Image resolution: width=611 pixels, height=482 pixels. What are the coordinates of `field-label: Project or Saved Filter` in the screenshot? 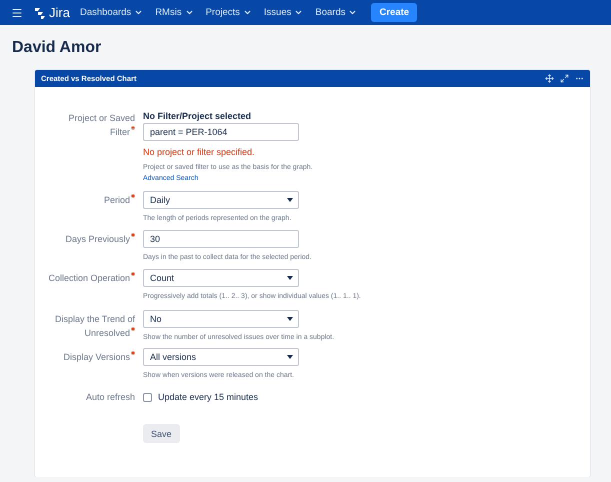 It's located at (101, 125).